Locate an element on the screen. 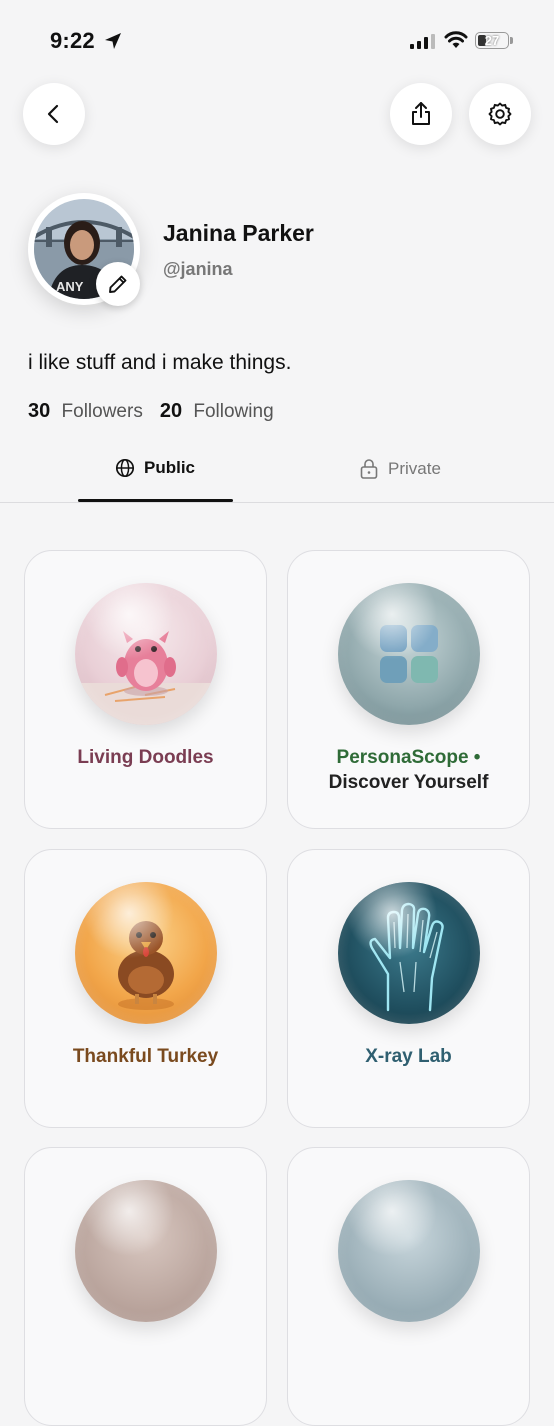  profile-stats: 30 Followers 20 Following is located at coordinates (151, 411).